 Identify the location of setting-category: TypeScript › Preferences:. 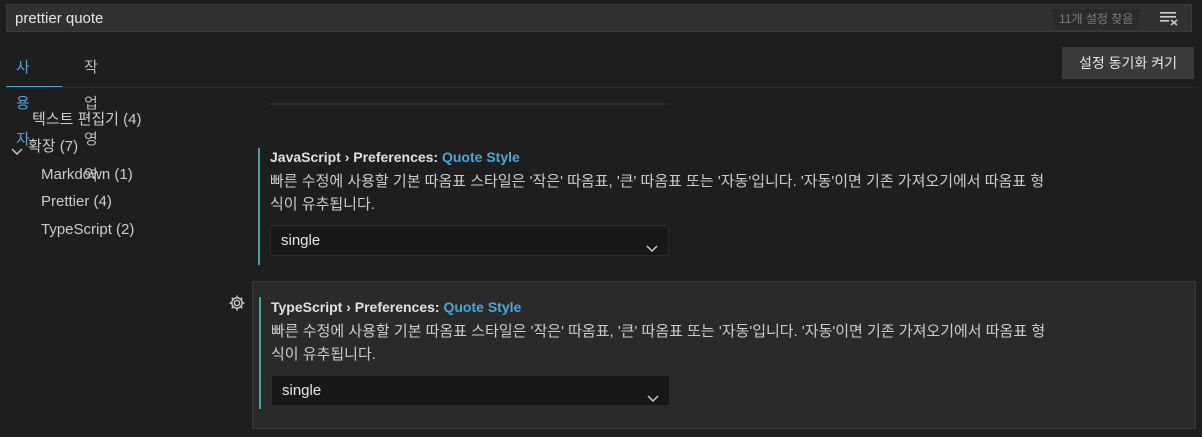
(357, 307).